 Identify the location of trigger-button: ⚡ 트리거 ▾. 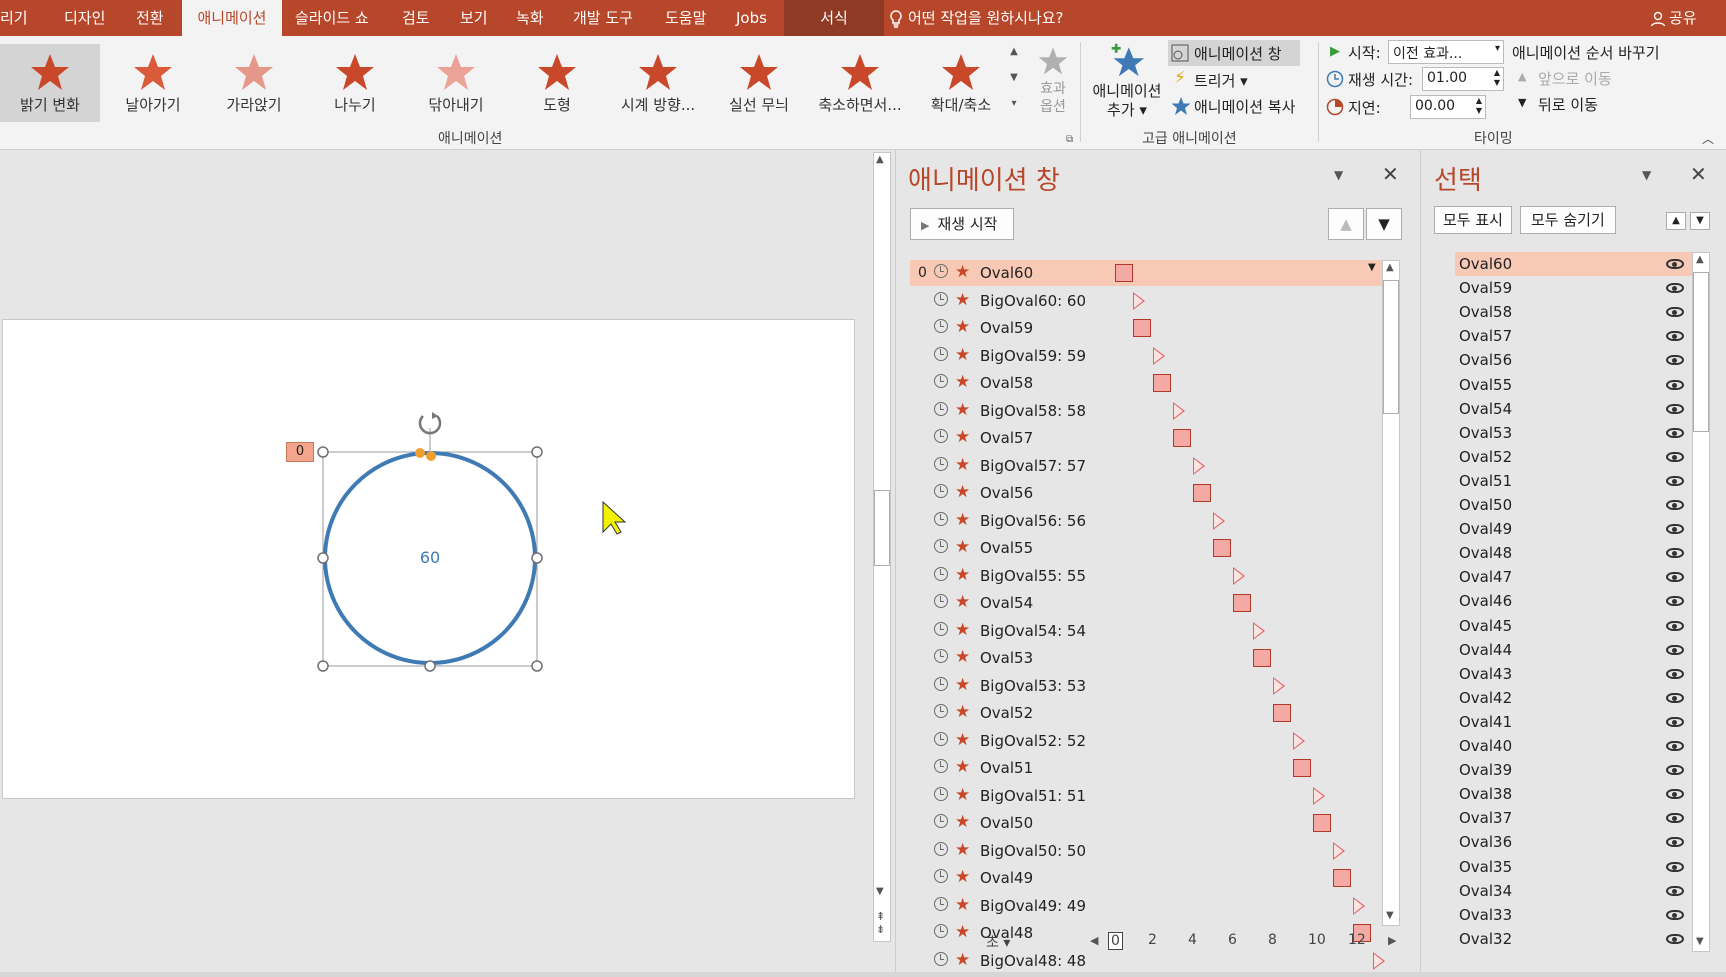
(1223, 80).